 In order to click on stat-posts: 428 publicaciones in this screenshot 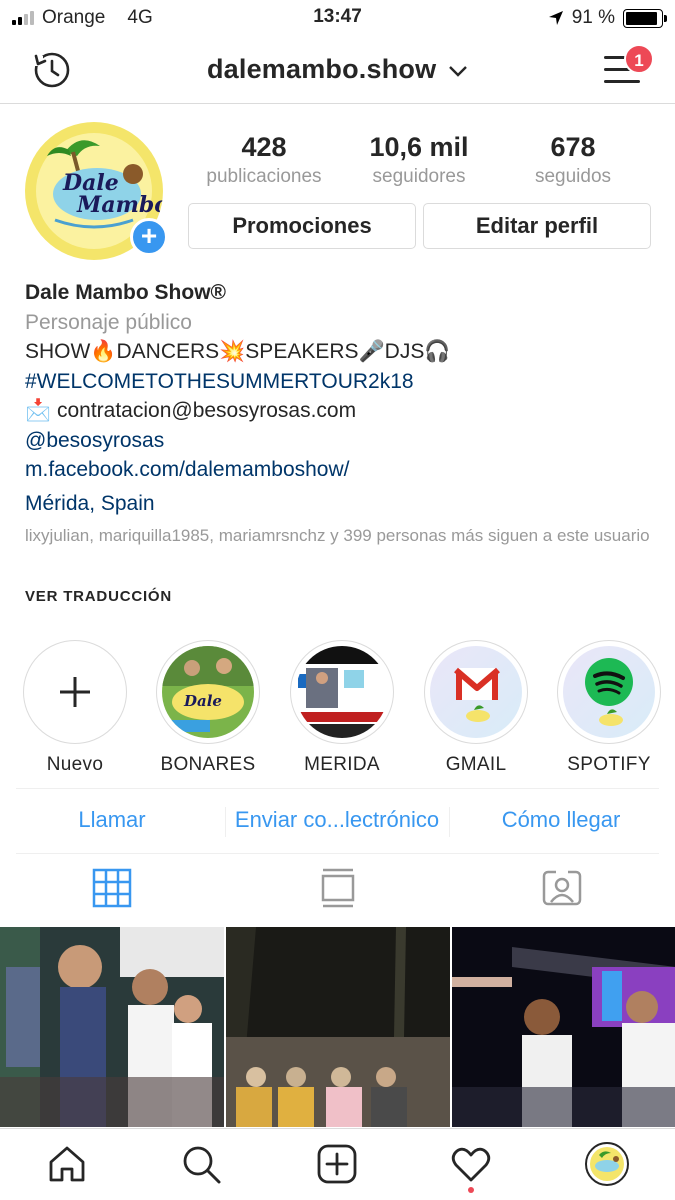, I will do `click(264, 160)`.